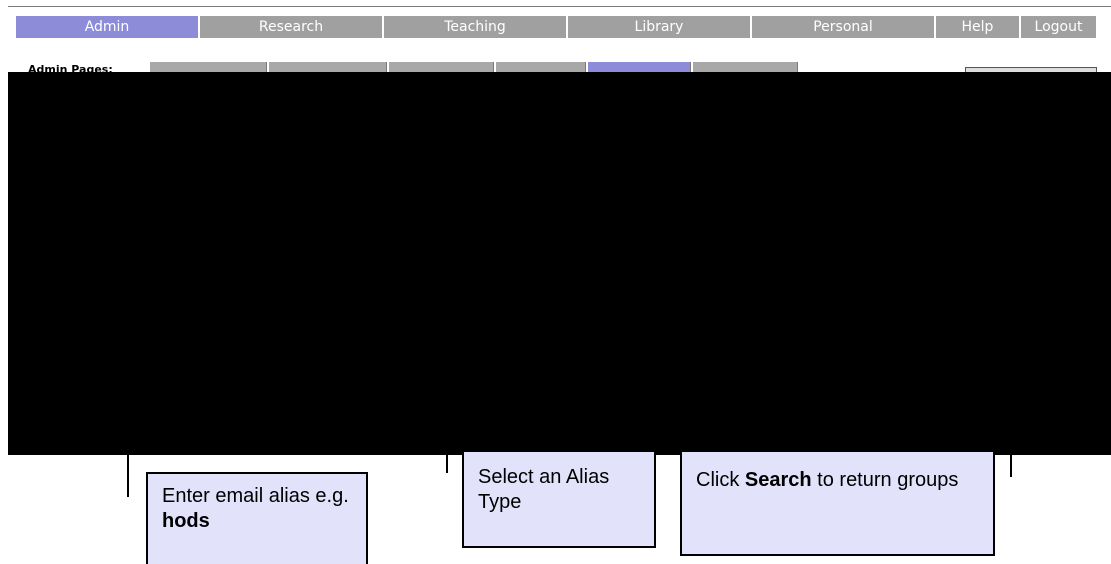  I want to click on tab-library: Library, so click(659, 27).